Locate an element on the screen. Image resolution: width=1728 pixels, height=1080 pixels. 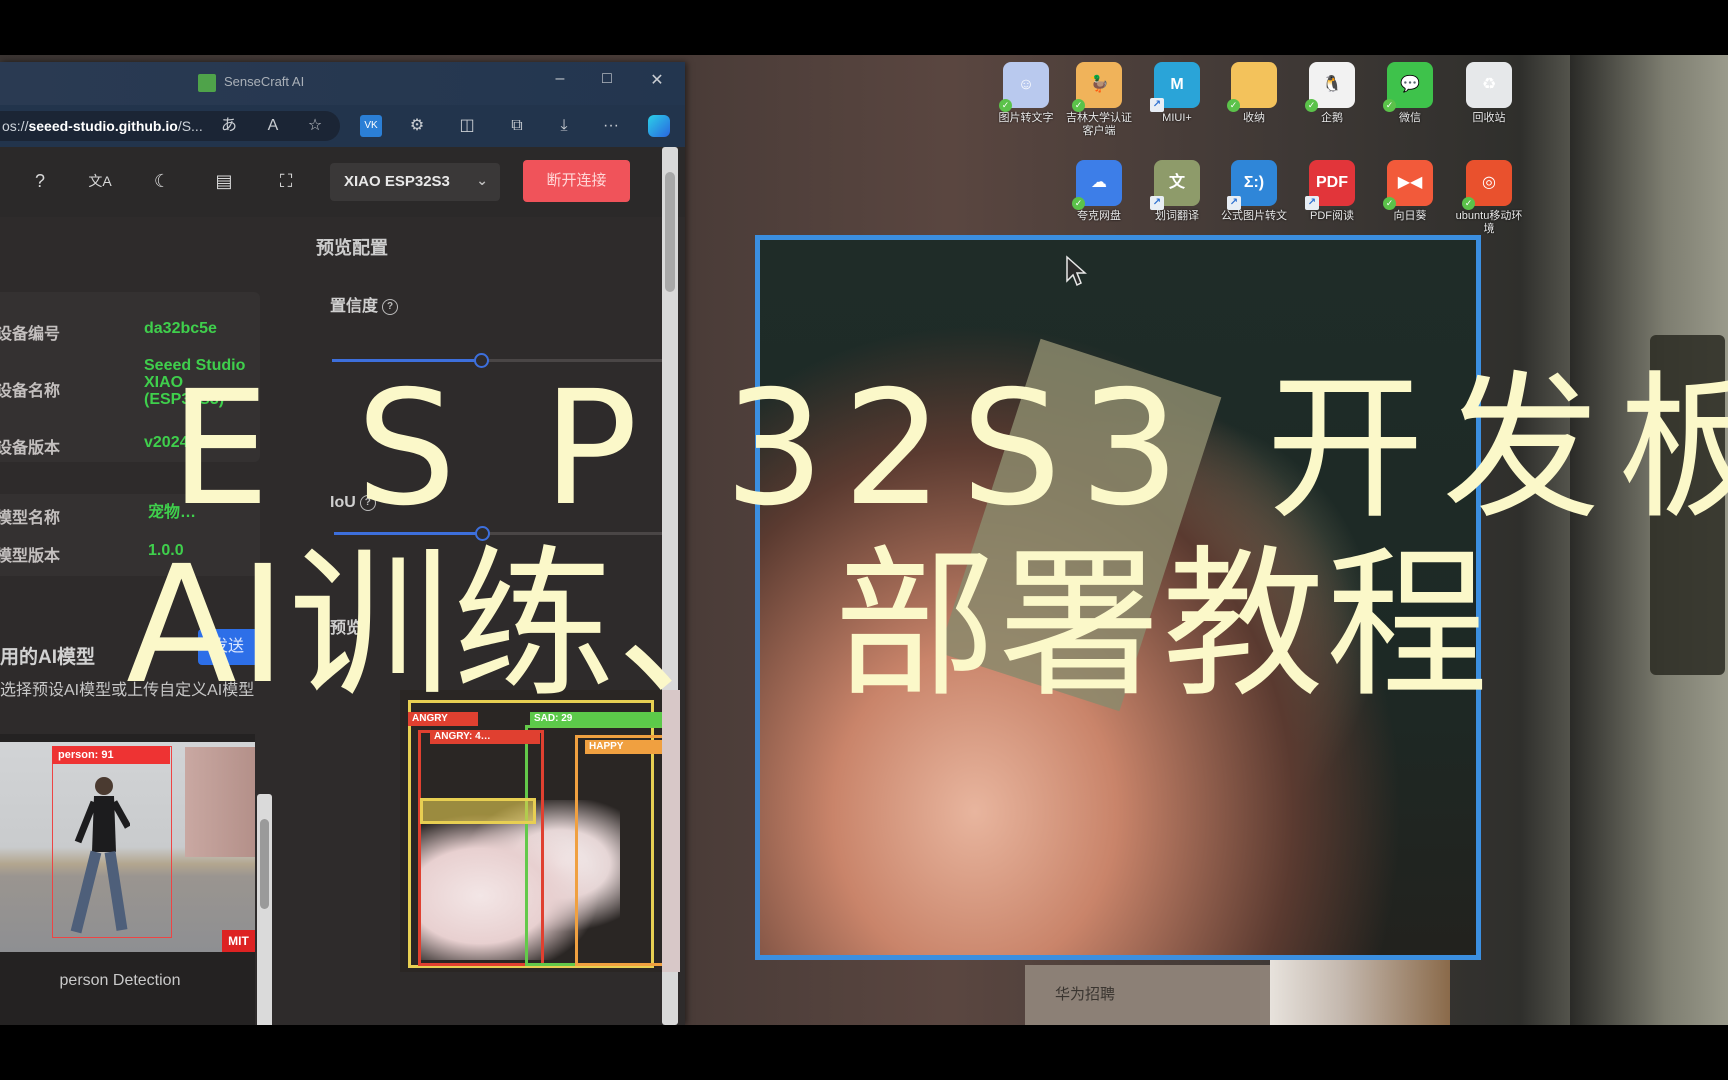
favorite-star-icon: ☆ is located at coordinates (315, 126).